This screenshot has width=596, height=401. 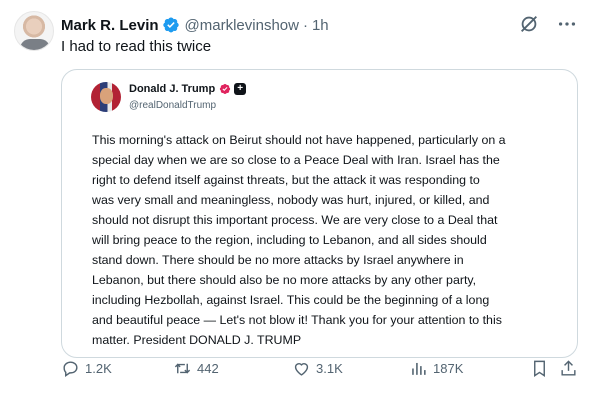 What do you see at coordinates (242, 25) in the screenshot?
I see `author-handle: @marklevinshow` at bounding box center [242, 25].